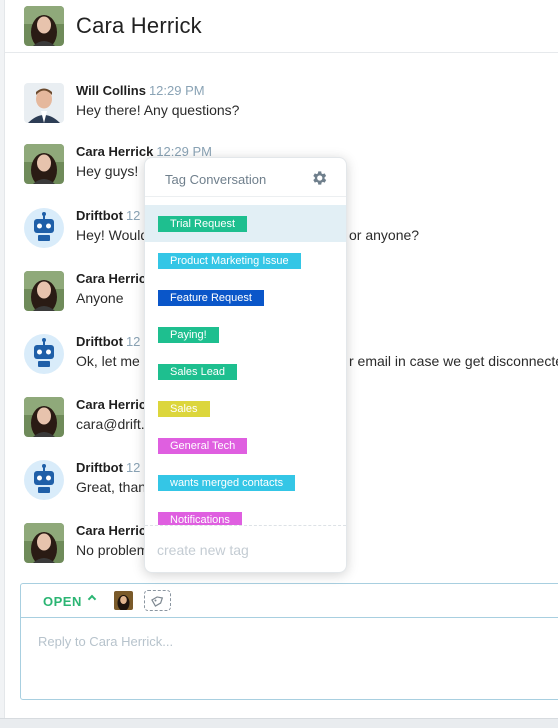  I want to click on tag-option: Notifications, so click(245, 513).